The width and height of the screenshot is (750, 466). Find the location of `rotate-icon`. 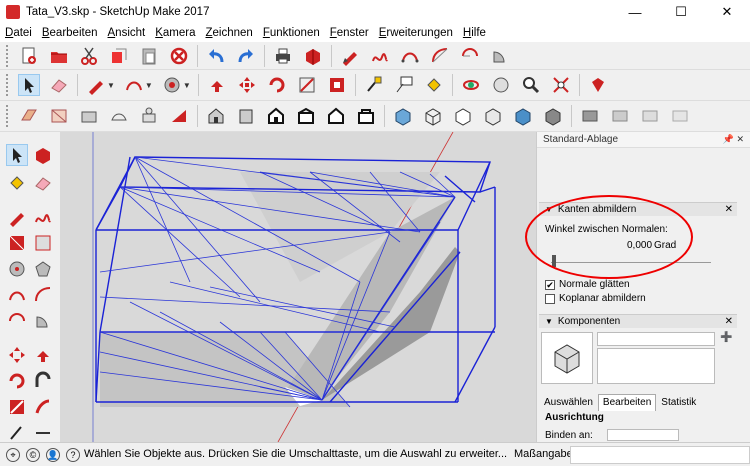

rotate-icon is located at coordinates (277, 85).